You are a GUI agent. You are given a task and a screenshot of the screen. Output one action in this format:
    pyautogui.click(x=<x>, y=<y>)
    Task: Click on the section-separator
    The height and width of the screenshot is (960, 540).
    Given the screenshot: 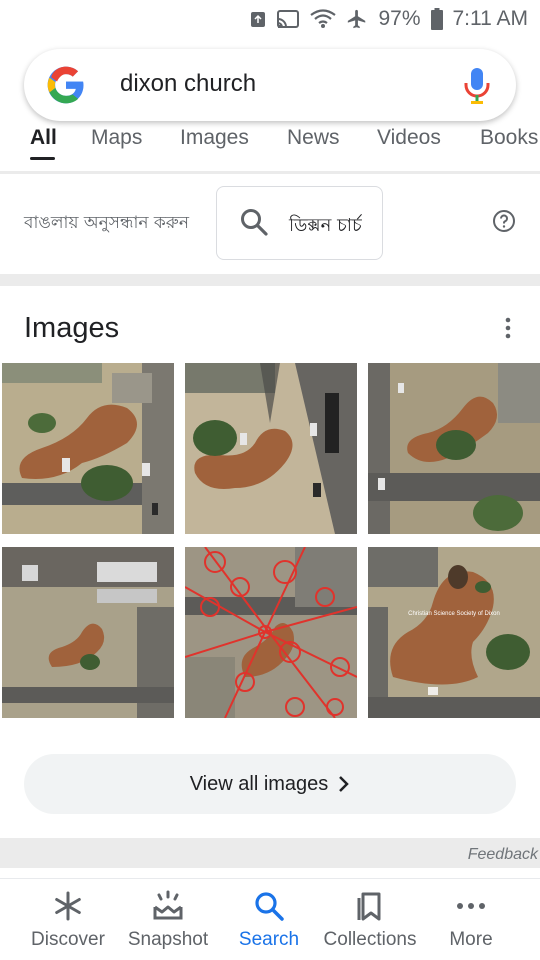 What is the action you would take?
    pyautogui.click(x=270, y=280)
    